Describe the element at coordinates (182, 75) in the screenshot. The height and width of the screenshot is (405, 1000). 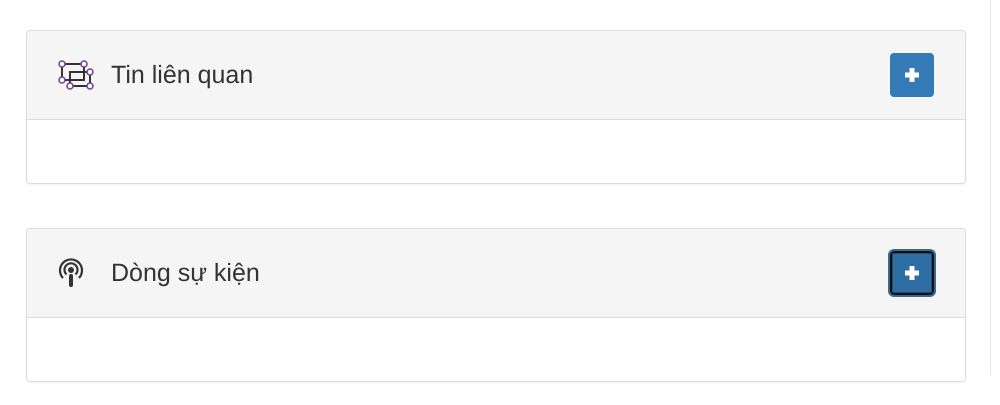
I see `panel-title: Tin liên quan` at that location.